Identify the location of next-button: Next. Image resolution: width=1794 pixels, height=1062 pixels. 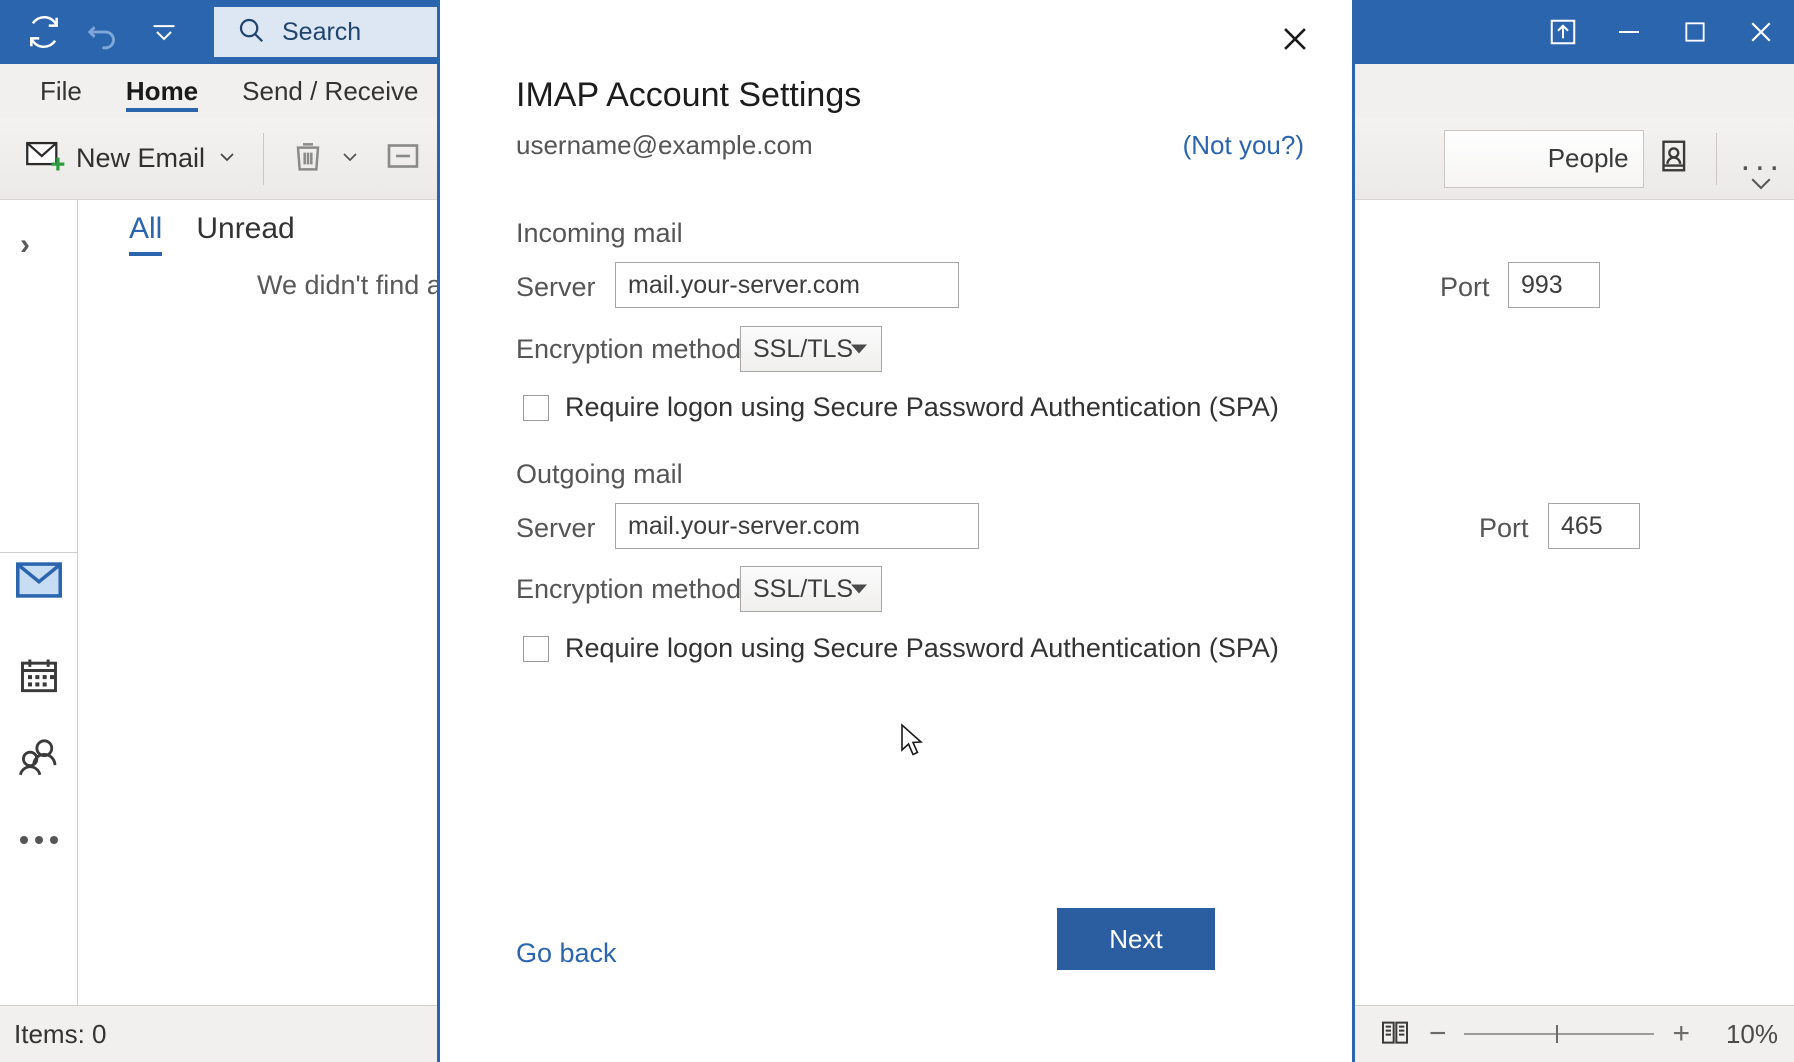
(1136, 939).